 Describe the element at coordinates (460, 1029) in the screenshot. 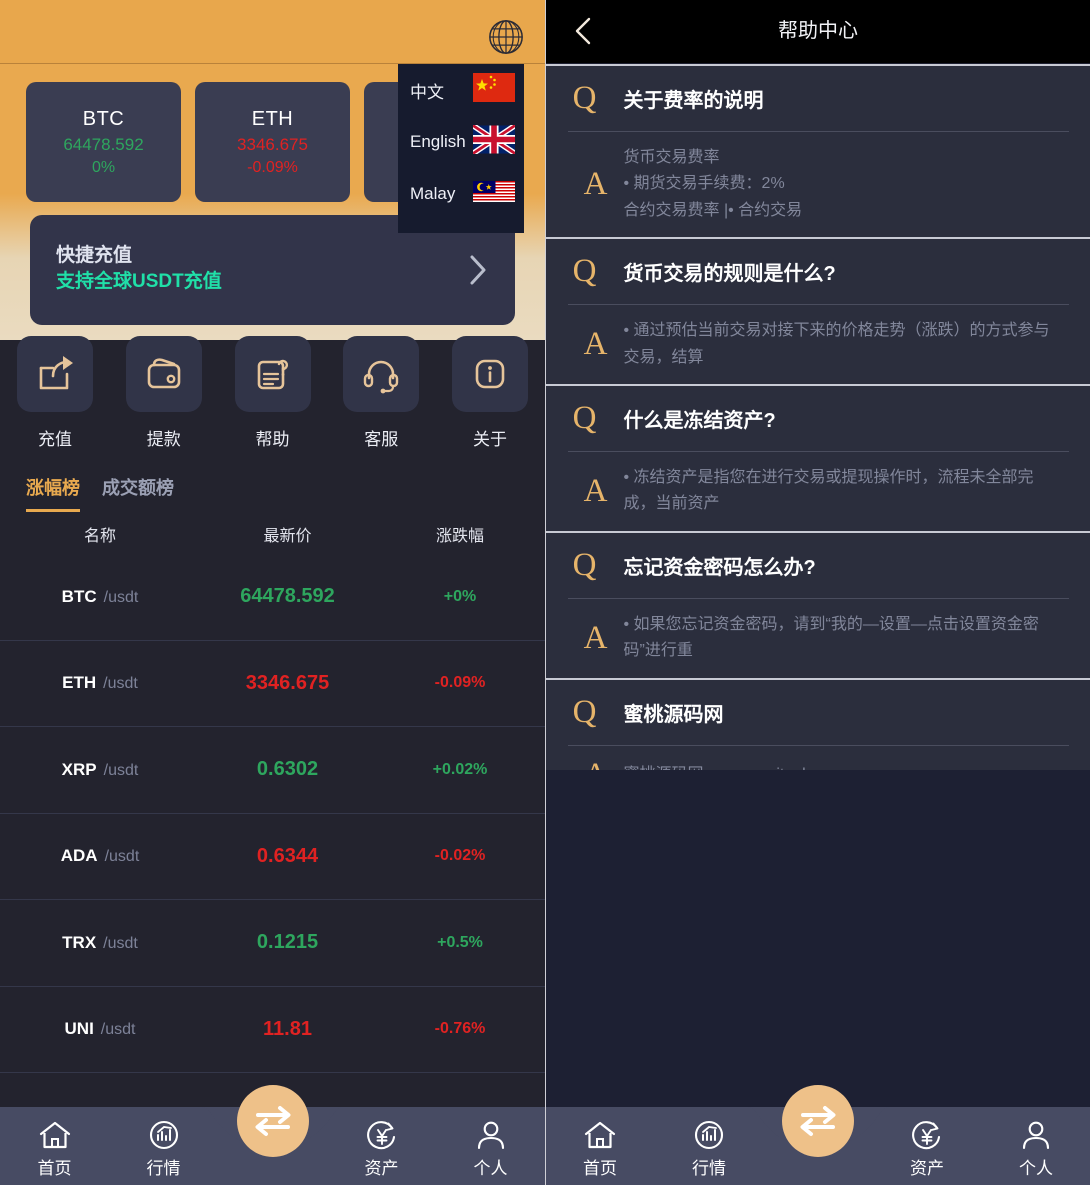

I see `row-change: -0.76%` at that location.